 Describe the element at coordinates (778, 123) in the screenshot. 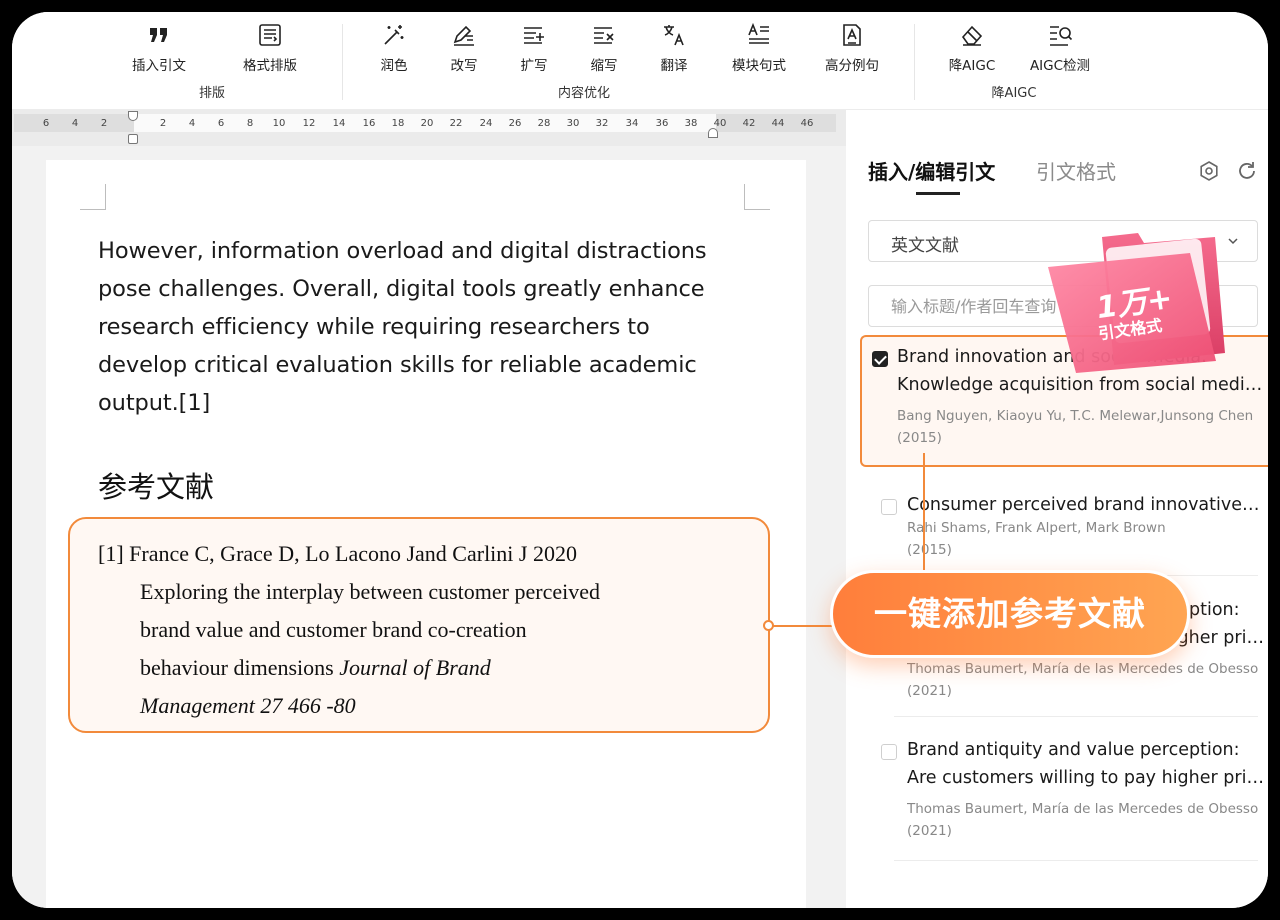

I see `ruler-tick-label: 44` at that location.